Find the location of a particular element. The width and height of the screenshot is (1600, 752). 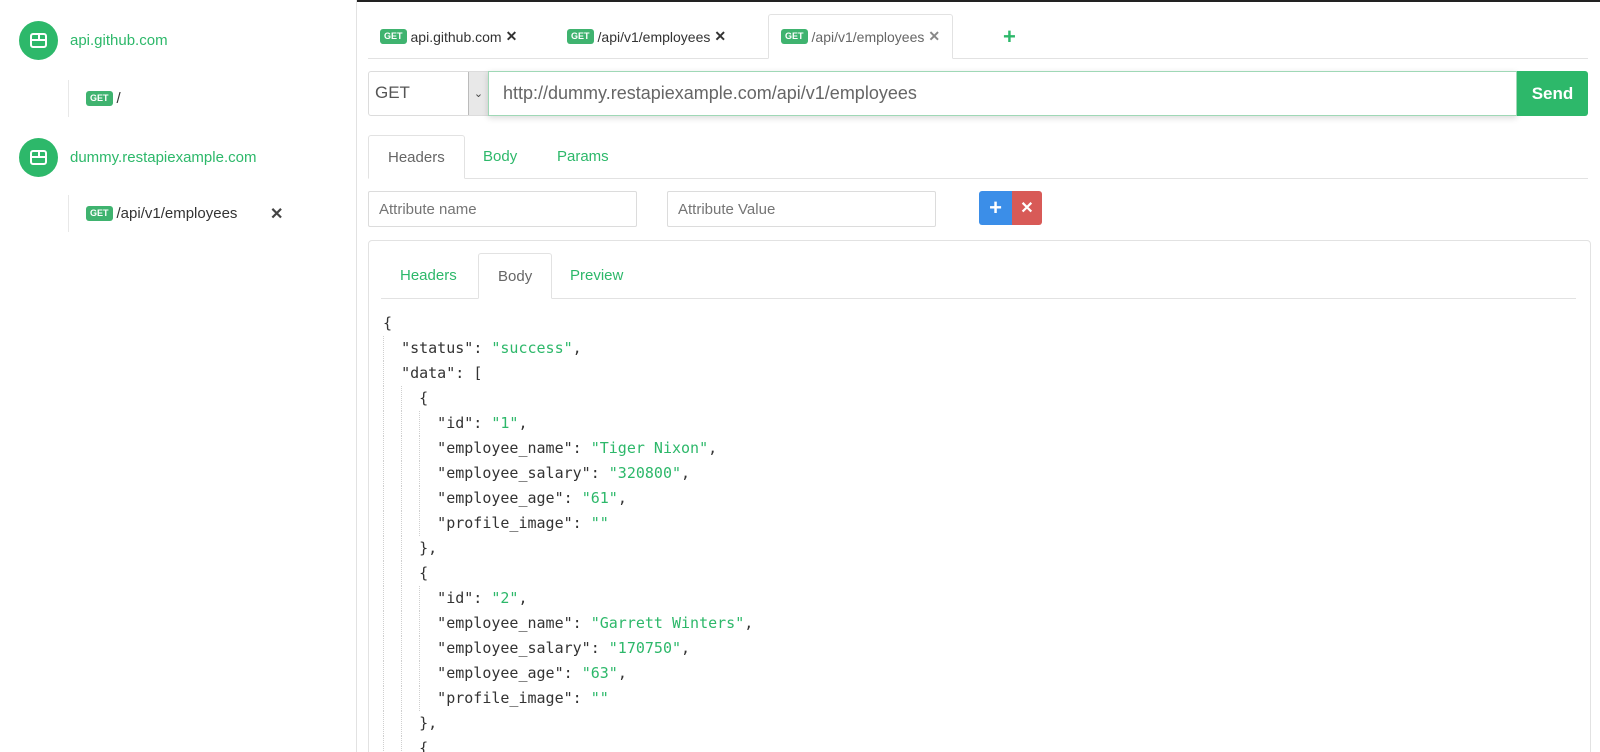

tab-employees: GET /api/v1/employees ✕ is located at coordinates (646, 36).